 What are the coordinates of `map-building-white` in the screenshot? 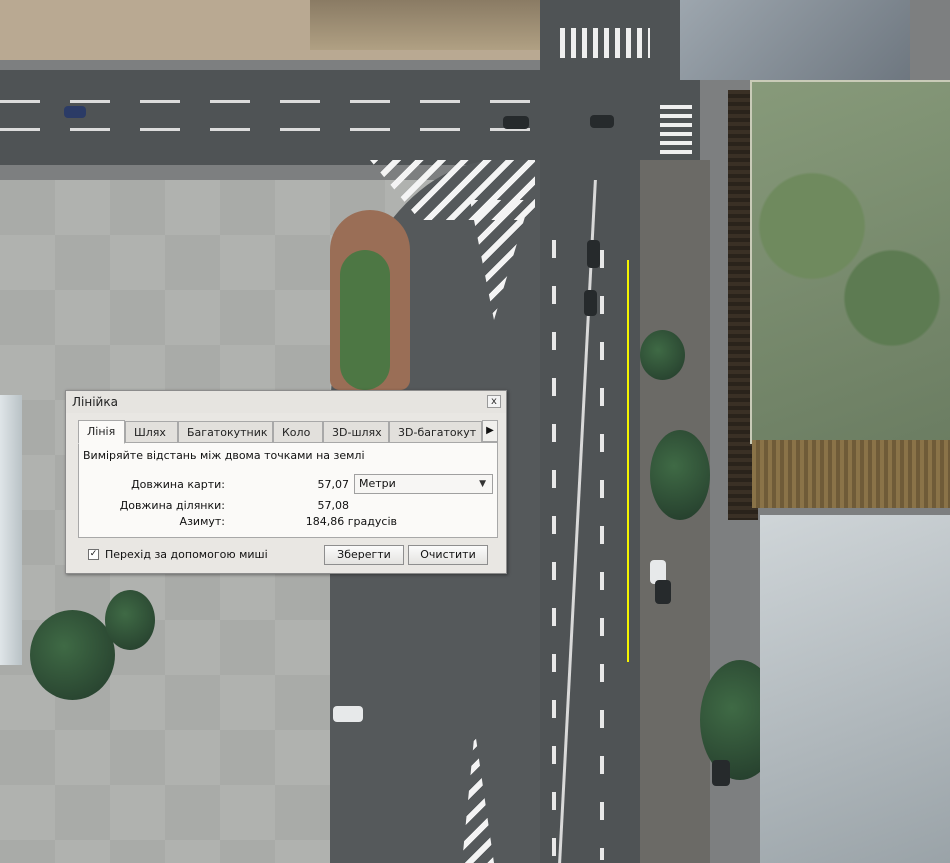 It's located at (11, 530).